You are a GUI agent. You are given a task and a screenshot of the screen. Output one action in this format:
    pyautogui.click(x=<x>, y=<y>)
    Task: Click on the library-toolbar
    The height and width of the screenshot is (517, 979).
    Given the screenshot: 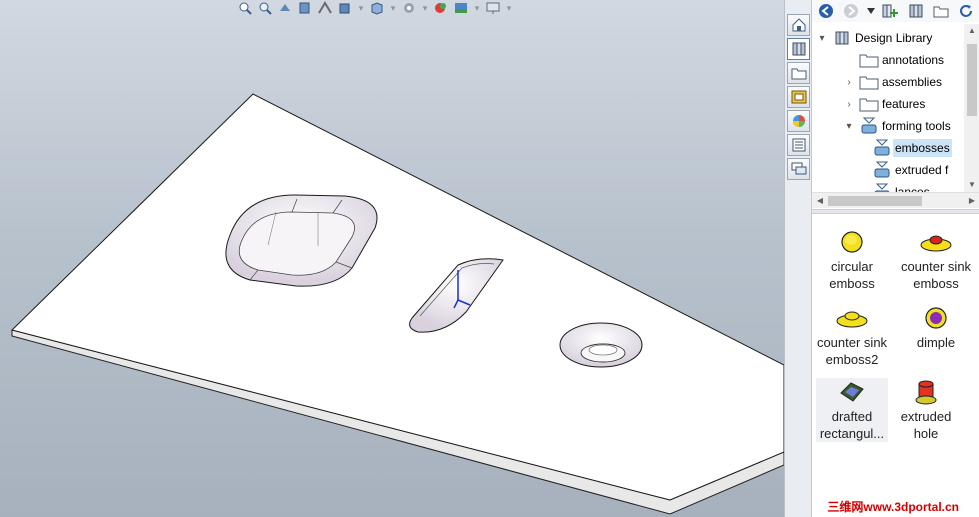 What is the action you would take?
    pyautogui.click(x=895, y=11)
    